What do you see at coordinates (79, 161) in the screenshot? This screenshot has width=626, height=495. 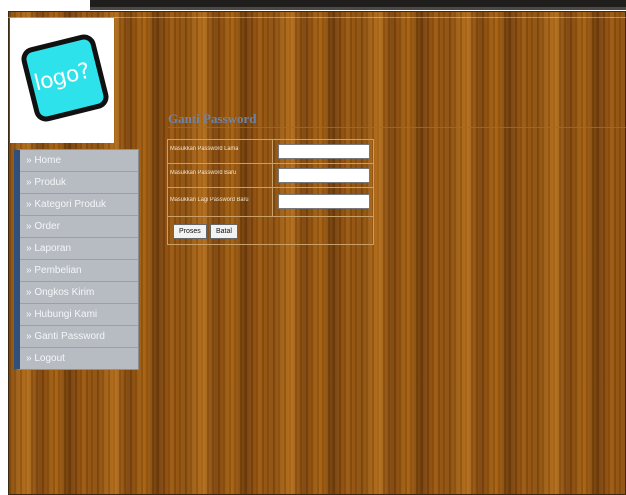 I see `sidebar-item-home: » Home` at bounding box center [79, 161].